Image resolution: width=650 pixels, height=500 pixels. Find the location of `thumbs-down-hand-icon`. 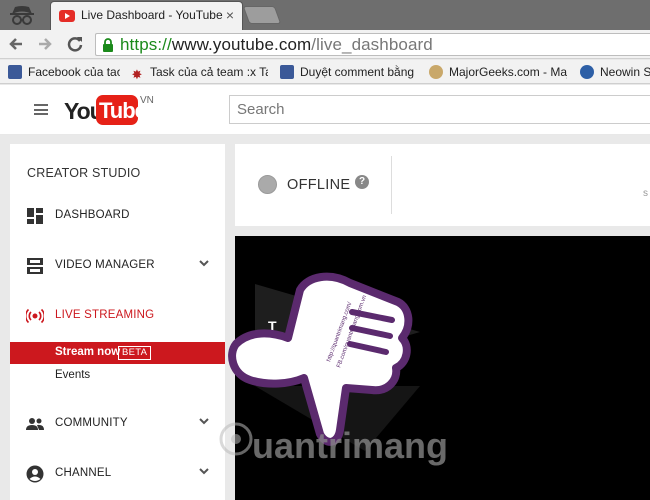

thumbs-down-hand-icon is located at coordinates (320, 359).